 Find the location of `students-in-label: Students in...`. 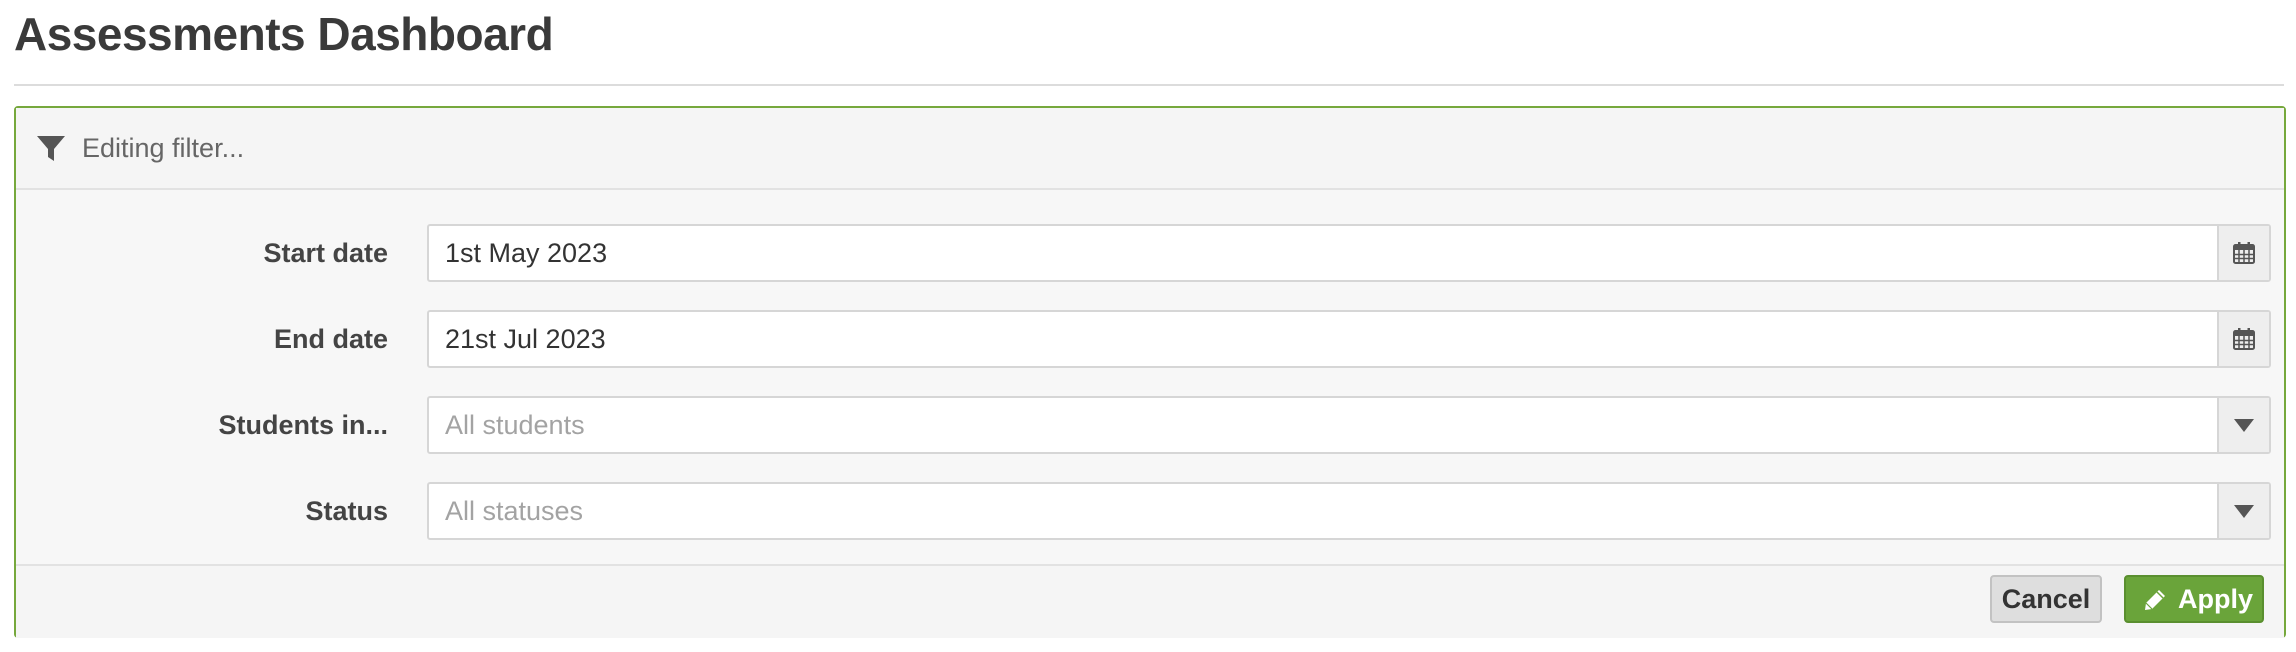

students-in-label: Students in... is located at coordinates (303, 425).